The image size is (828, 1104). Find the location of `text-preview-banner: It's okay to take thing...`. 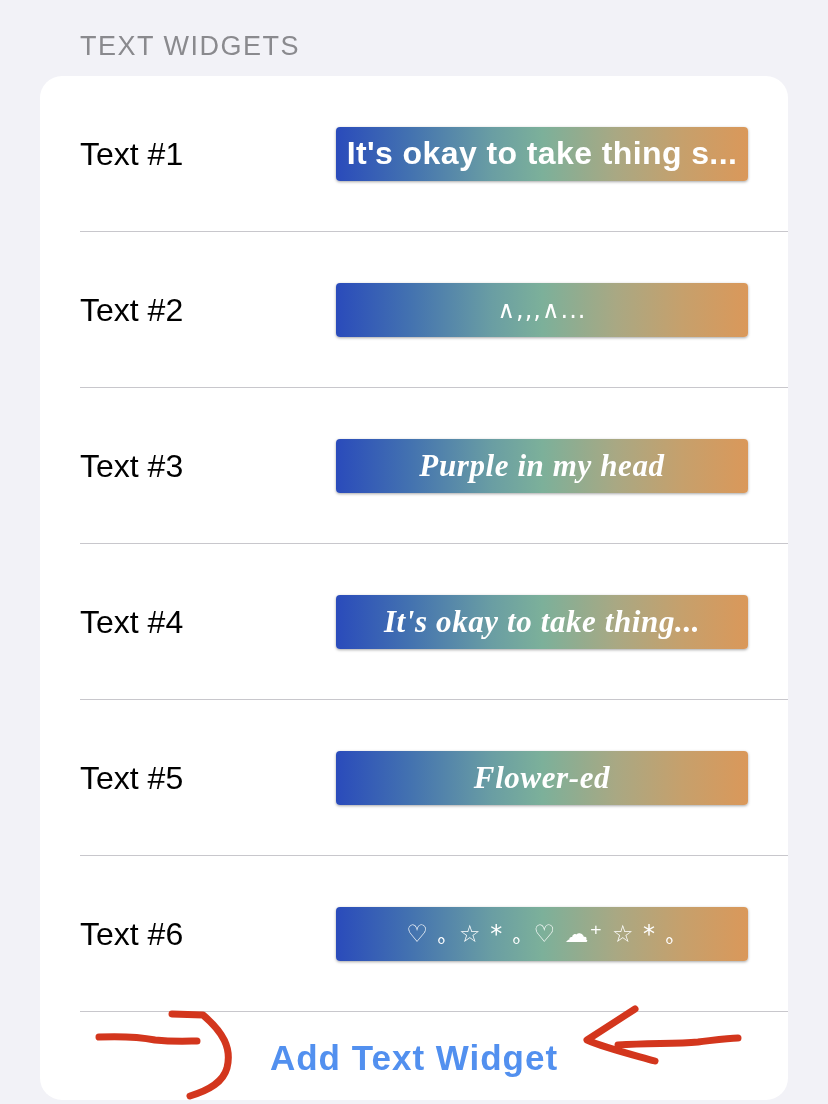

text-preview-banner: It's okay to take thing... is located at coordinates (542, 621).